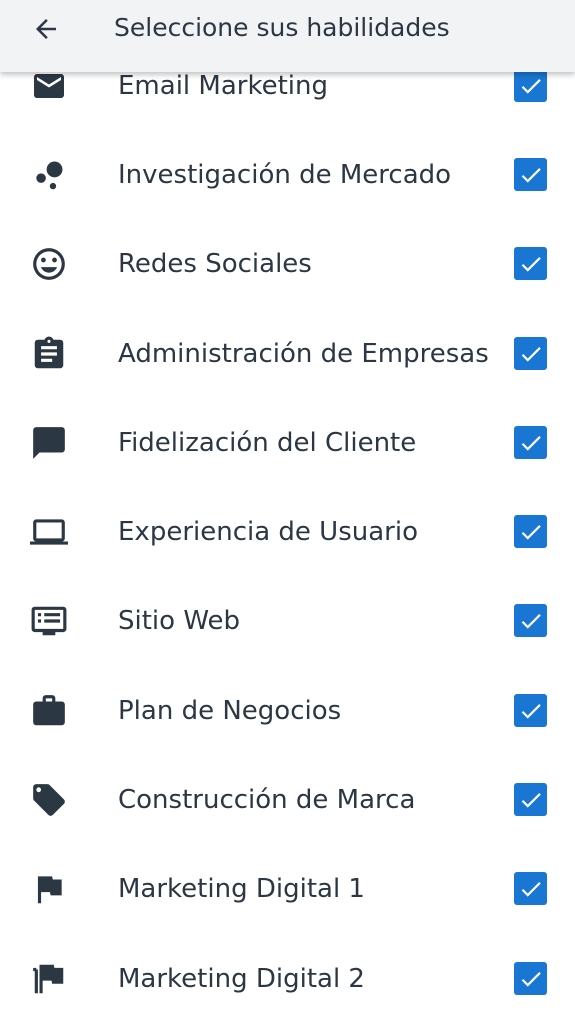 This screenshot has width=575, height=1024. I want to click on web-icon, so click(49, 621).